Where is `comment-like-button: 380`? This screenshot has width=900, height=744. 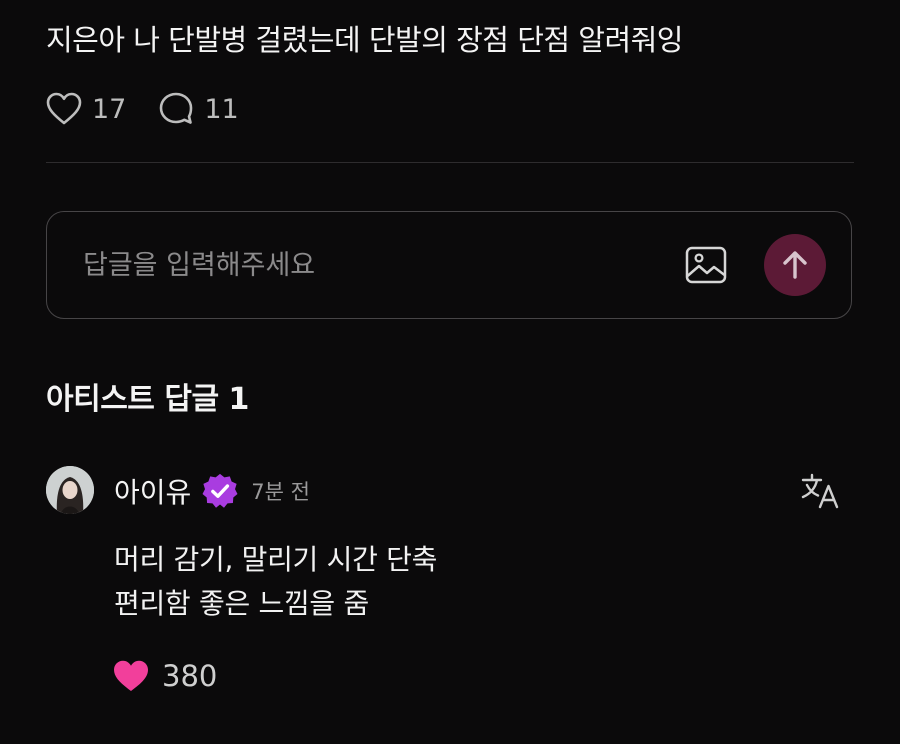
comment-like-button: 380 is located at coordinates (164, 676).